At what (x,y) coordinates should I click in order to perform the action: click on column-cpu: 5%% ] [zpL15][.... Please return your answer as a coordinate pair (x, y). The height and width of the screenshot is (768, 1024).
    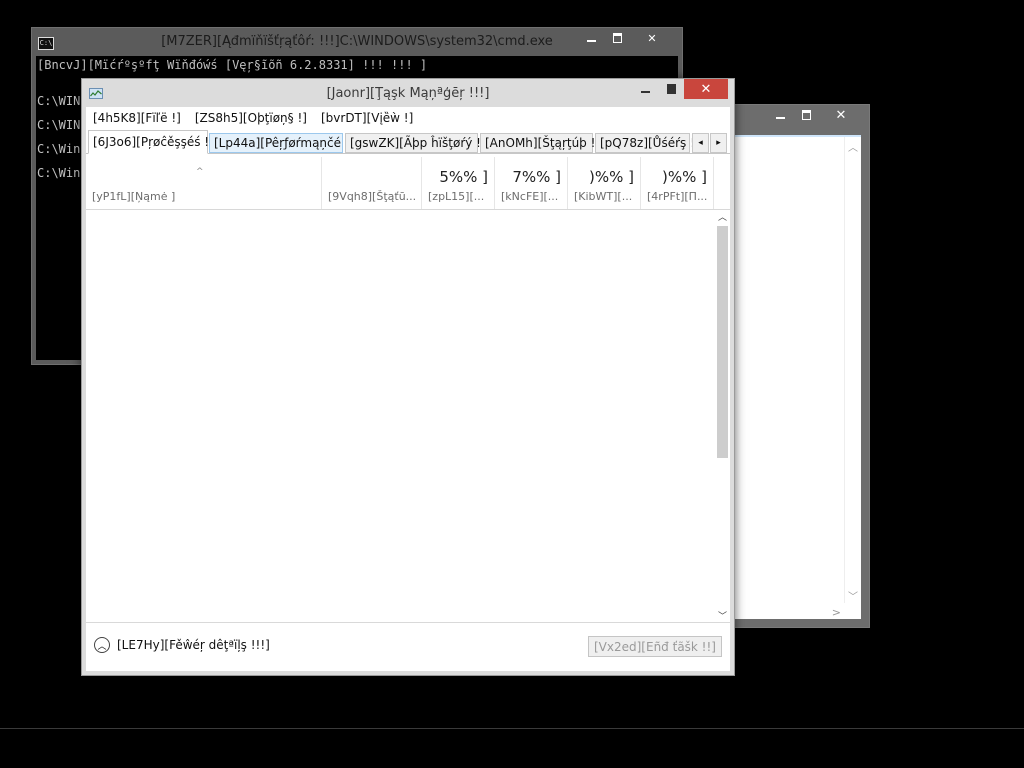
    Looking at the image, I should click on (458, 183).